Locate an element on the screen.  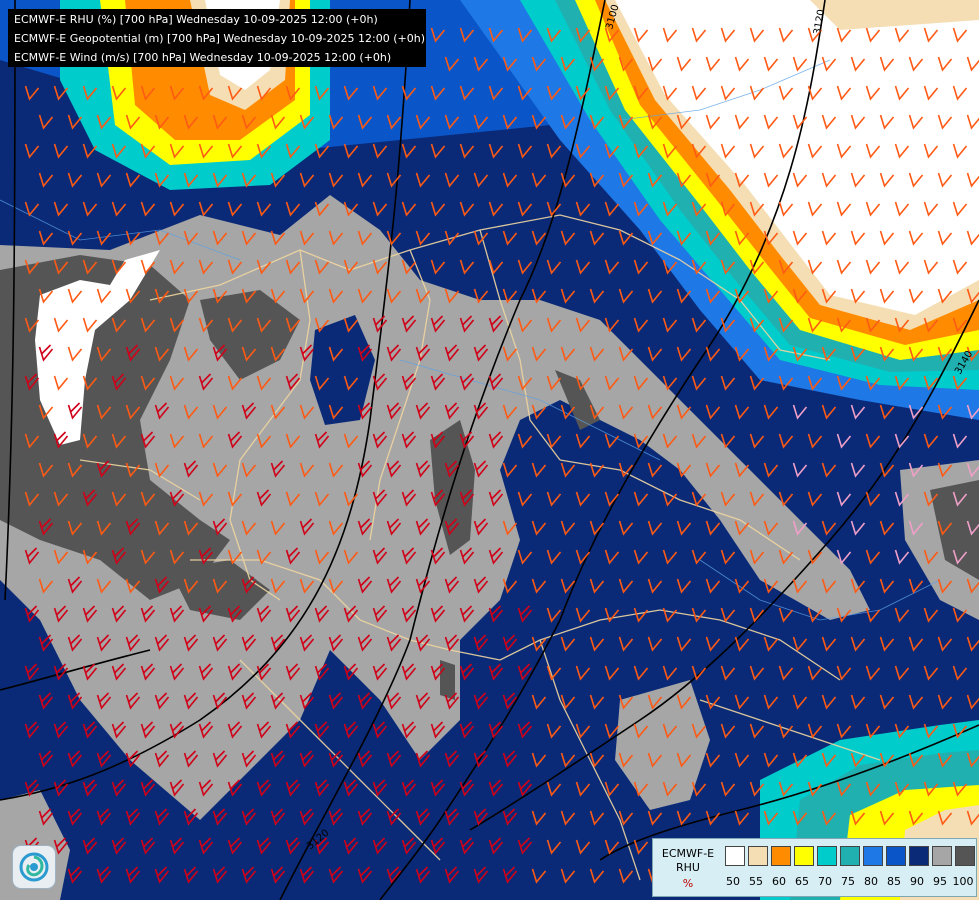
legend-variable: RHU is located at coordinates (688, 867).